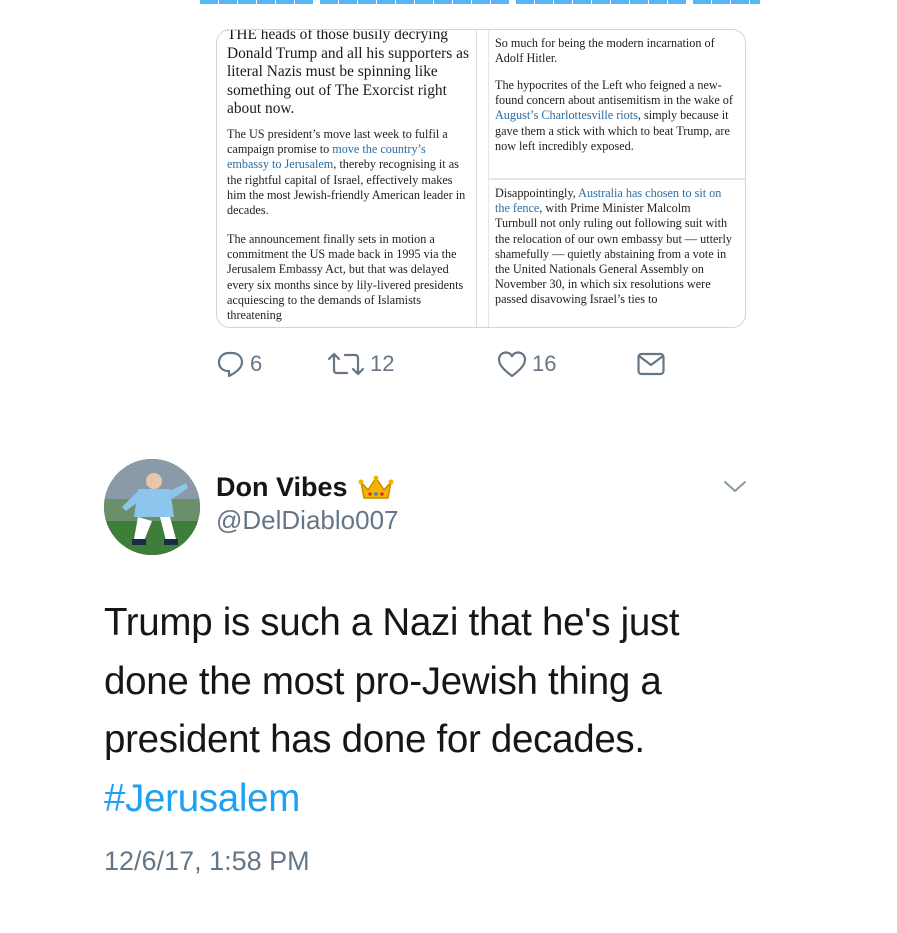 Image resolution: width=897 pixels, height=933 pixels. I want to click on display-name: Don Vibes, so click(305, 487).